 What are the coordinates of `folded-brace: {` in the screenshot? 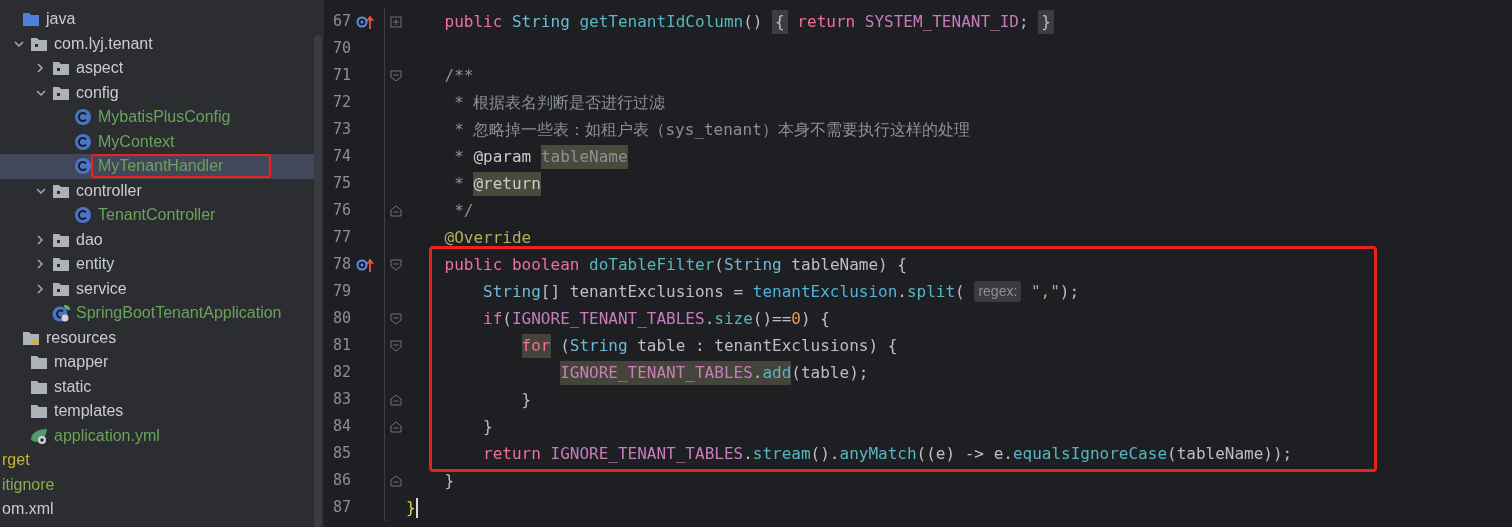 It's located at (780, 21).